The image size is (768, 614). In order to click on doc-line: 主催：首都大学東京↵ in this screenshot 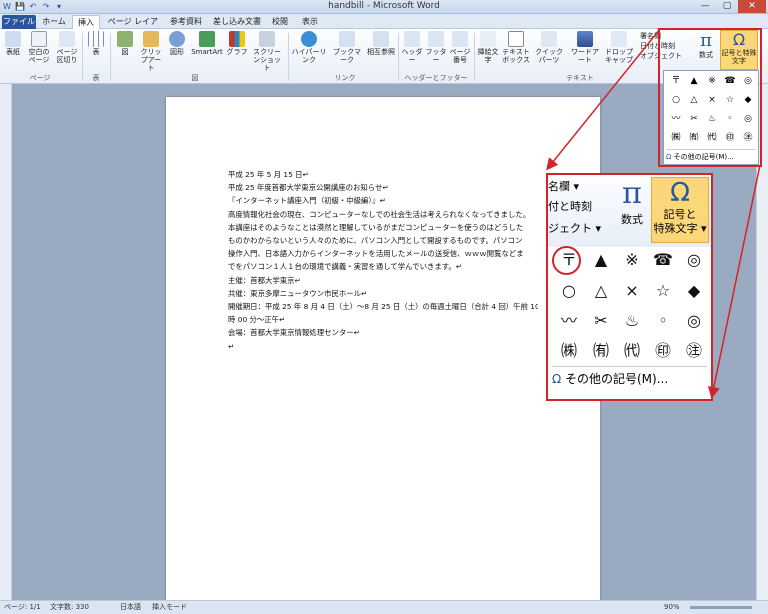, I will do `click(264, 280)`.